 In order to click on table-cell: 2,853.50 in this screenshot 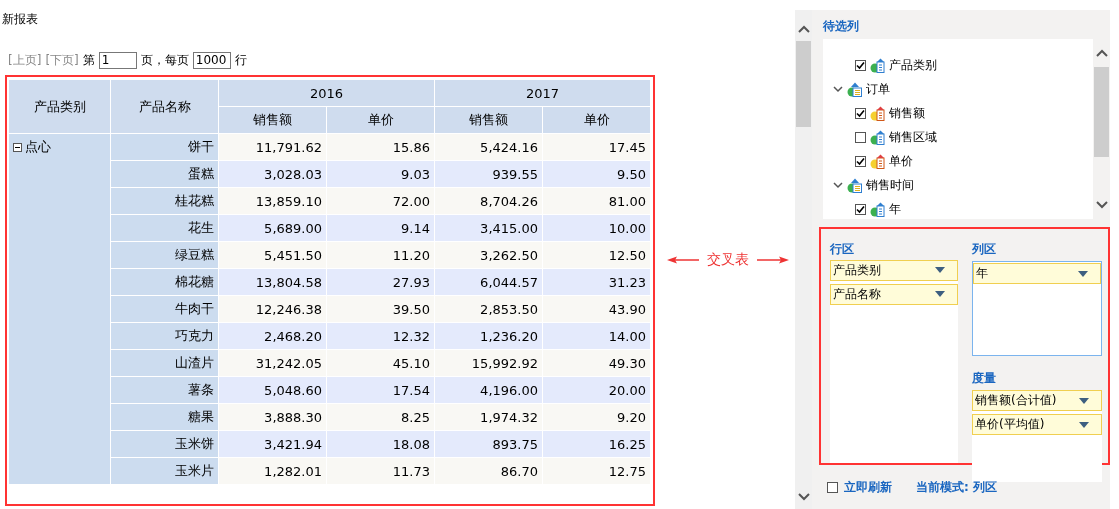, I will do `click(488, 309)`.